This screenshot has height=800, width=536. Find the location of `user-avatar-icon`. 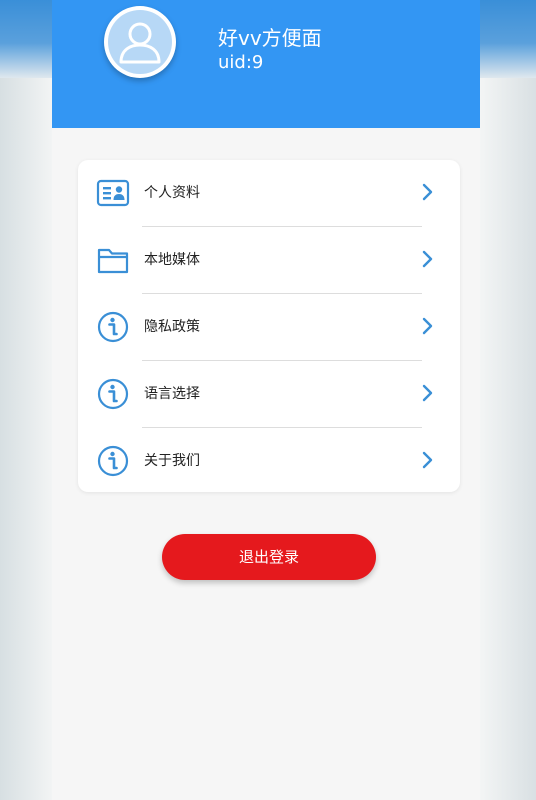

user-avatar-icon is located at coordinates (140, 42).